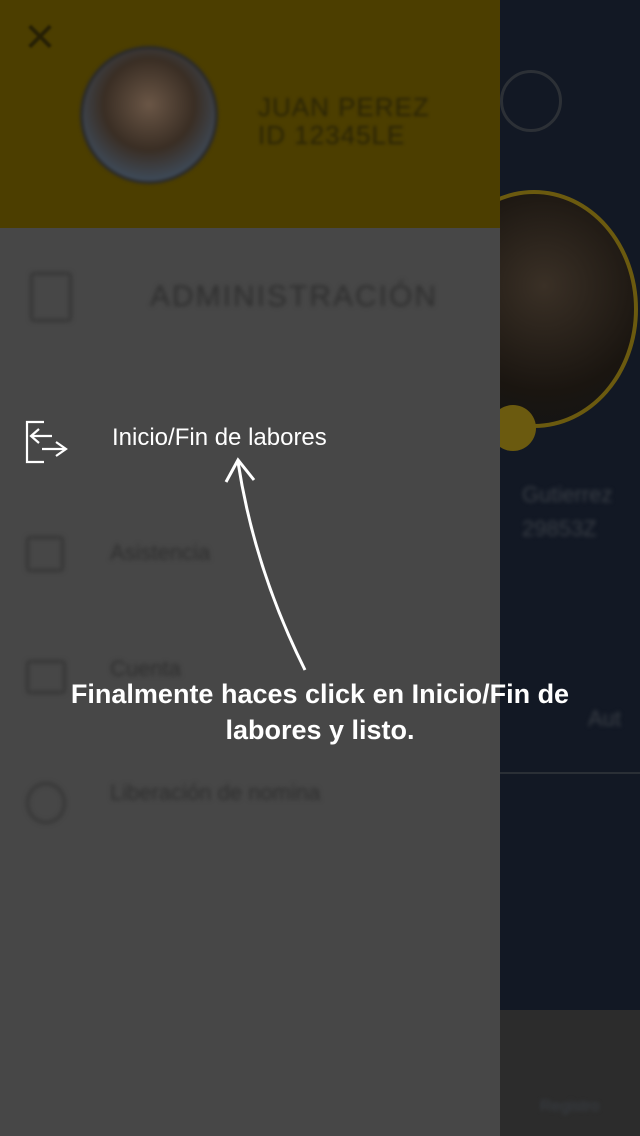 This screenshot has width=640, height=1136. I want to click on document-icon, so click(51, 297).